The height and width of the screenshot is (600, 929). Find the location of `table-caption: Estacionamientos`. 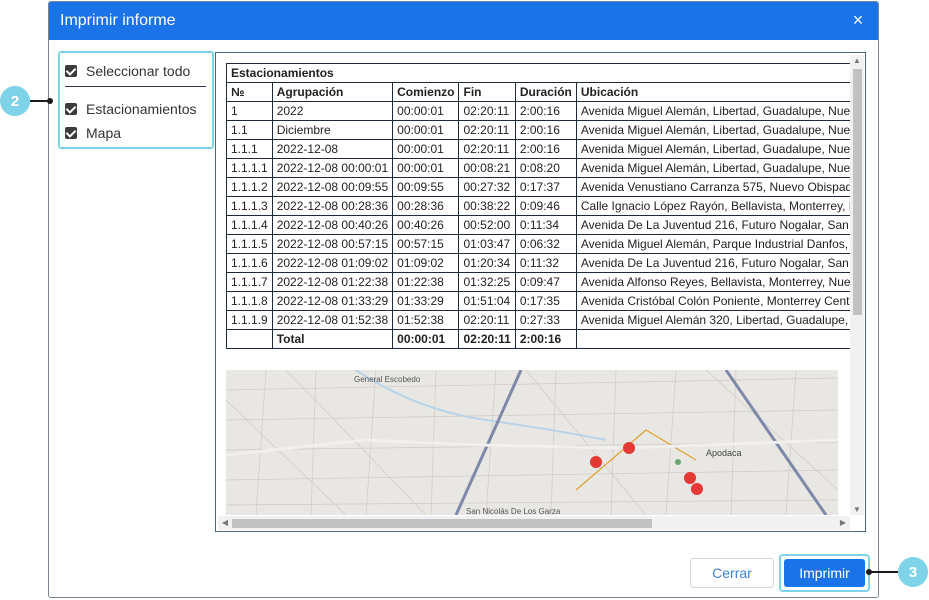

table-caption: Estacionamientos is located at coordinates (538, 73).